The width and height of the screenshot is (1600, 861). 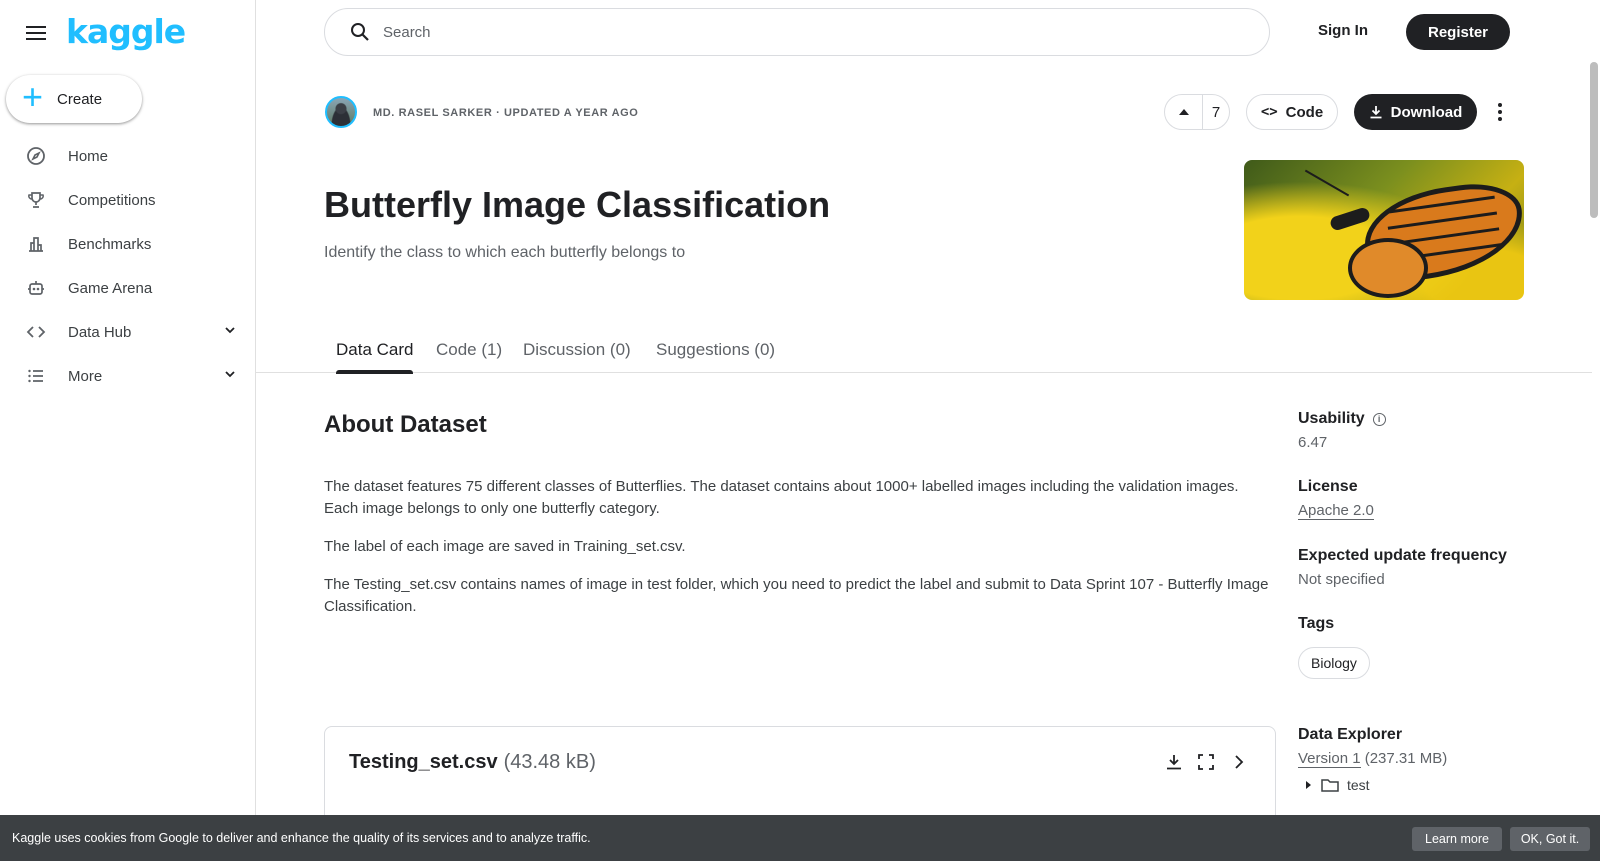 What do you see at coordinates (36, 288) in the screenshot?
I see `robot-icon` at bounding box center [36, 288].